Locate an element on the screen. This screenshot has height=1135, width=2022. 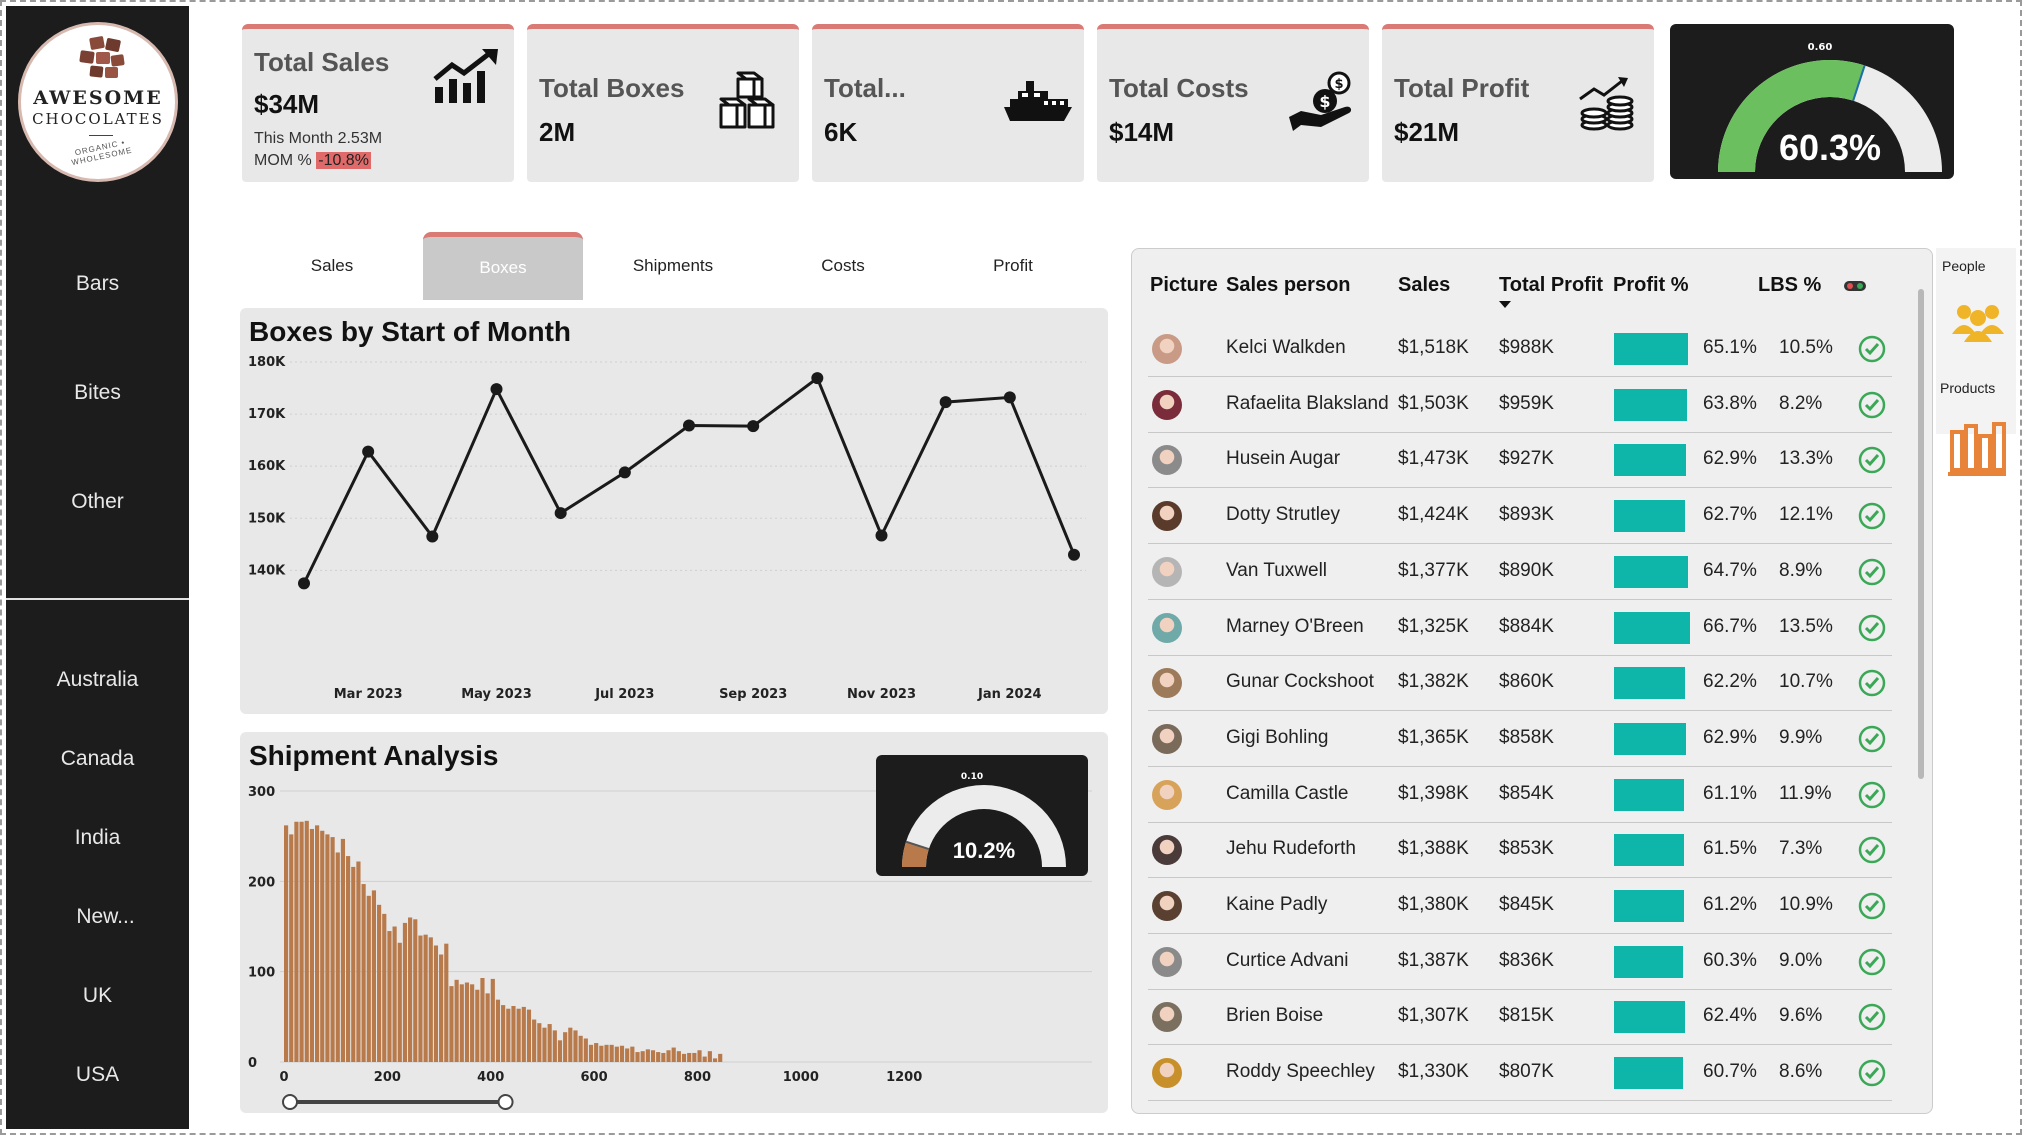
profit-pct-value: 64.7% is located at coordinates (1730, 570).